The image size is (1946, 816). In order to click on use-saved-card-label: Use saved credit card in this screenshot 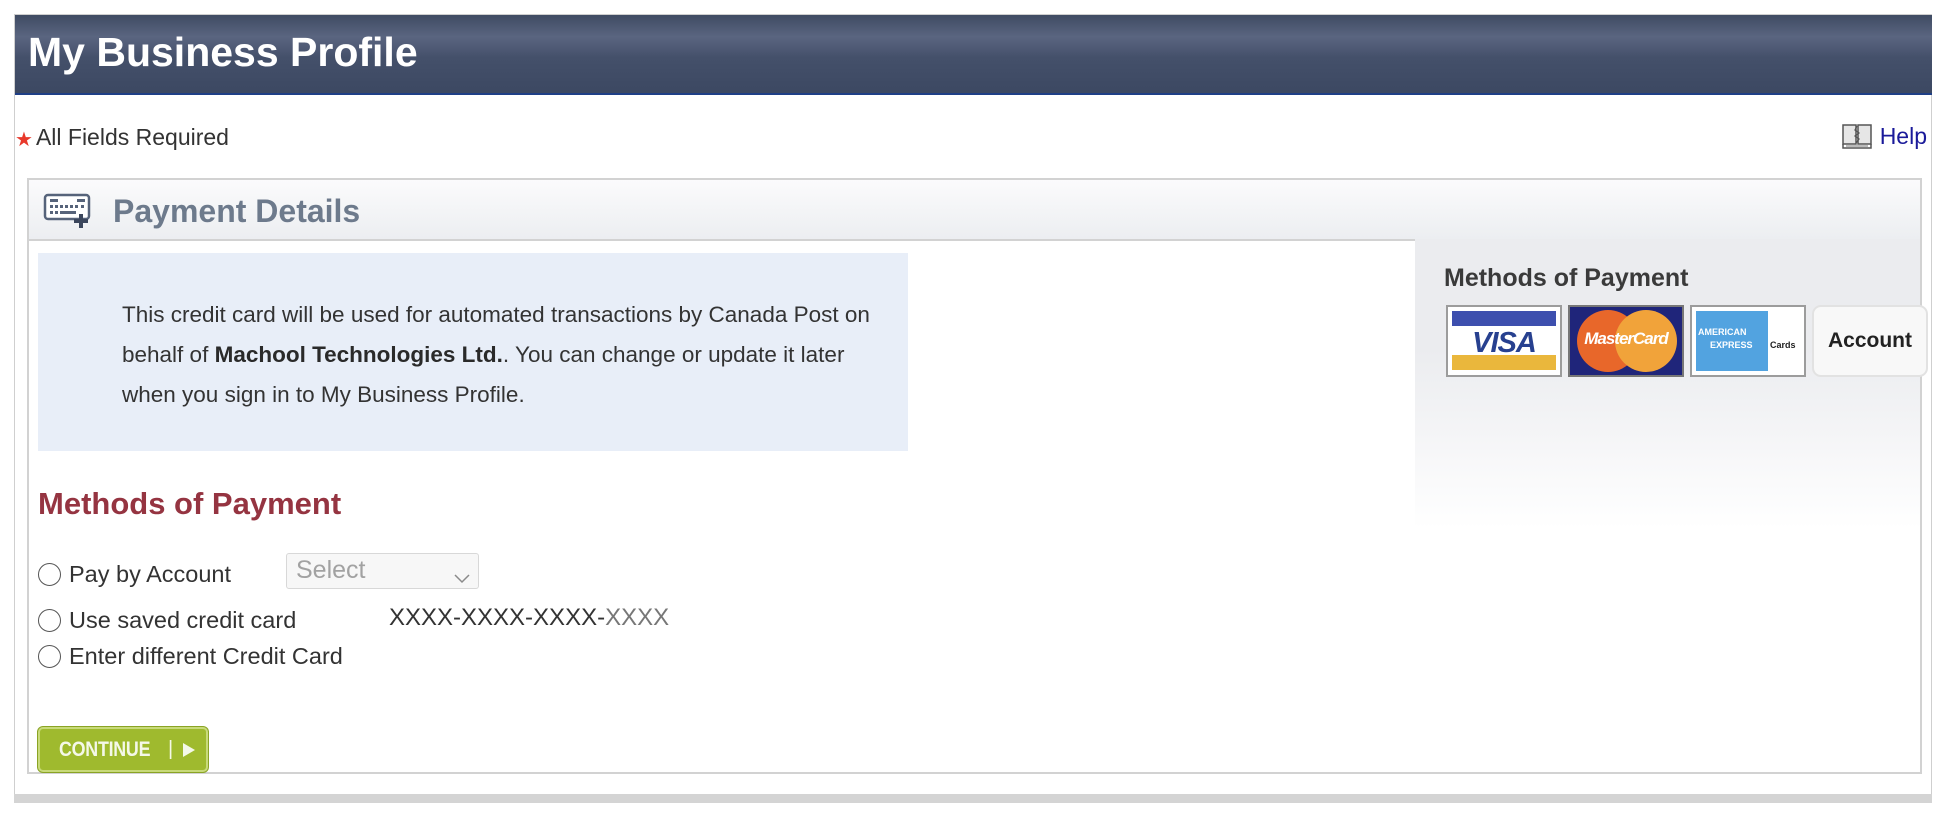, I will do `click(183, 620)`.